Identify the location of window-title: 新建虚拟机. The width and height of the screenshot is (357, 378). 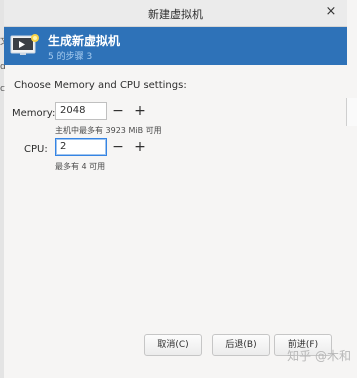
(175, 14).